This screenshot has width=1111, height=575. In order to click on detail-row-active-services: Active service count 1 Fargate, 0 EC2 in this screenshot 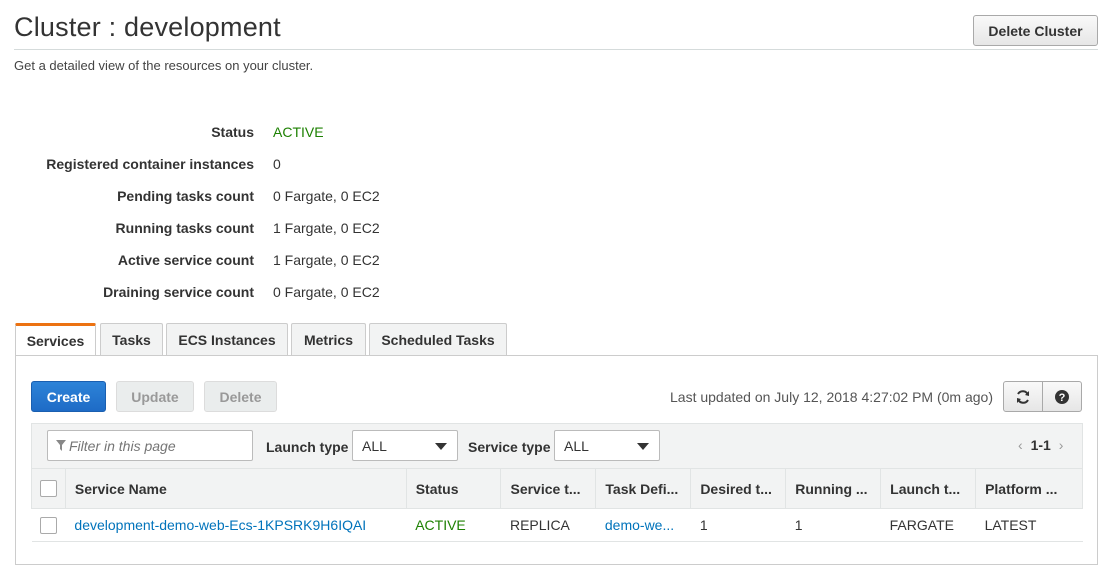, I will do `click(250, 262)`.